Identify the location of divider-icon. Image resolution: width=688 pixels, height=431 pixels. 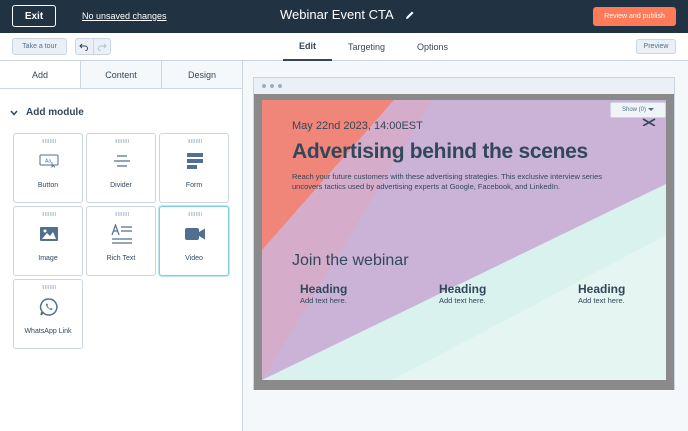
(122, 161).